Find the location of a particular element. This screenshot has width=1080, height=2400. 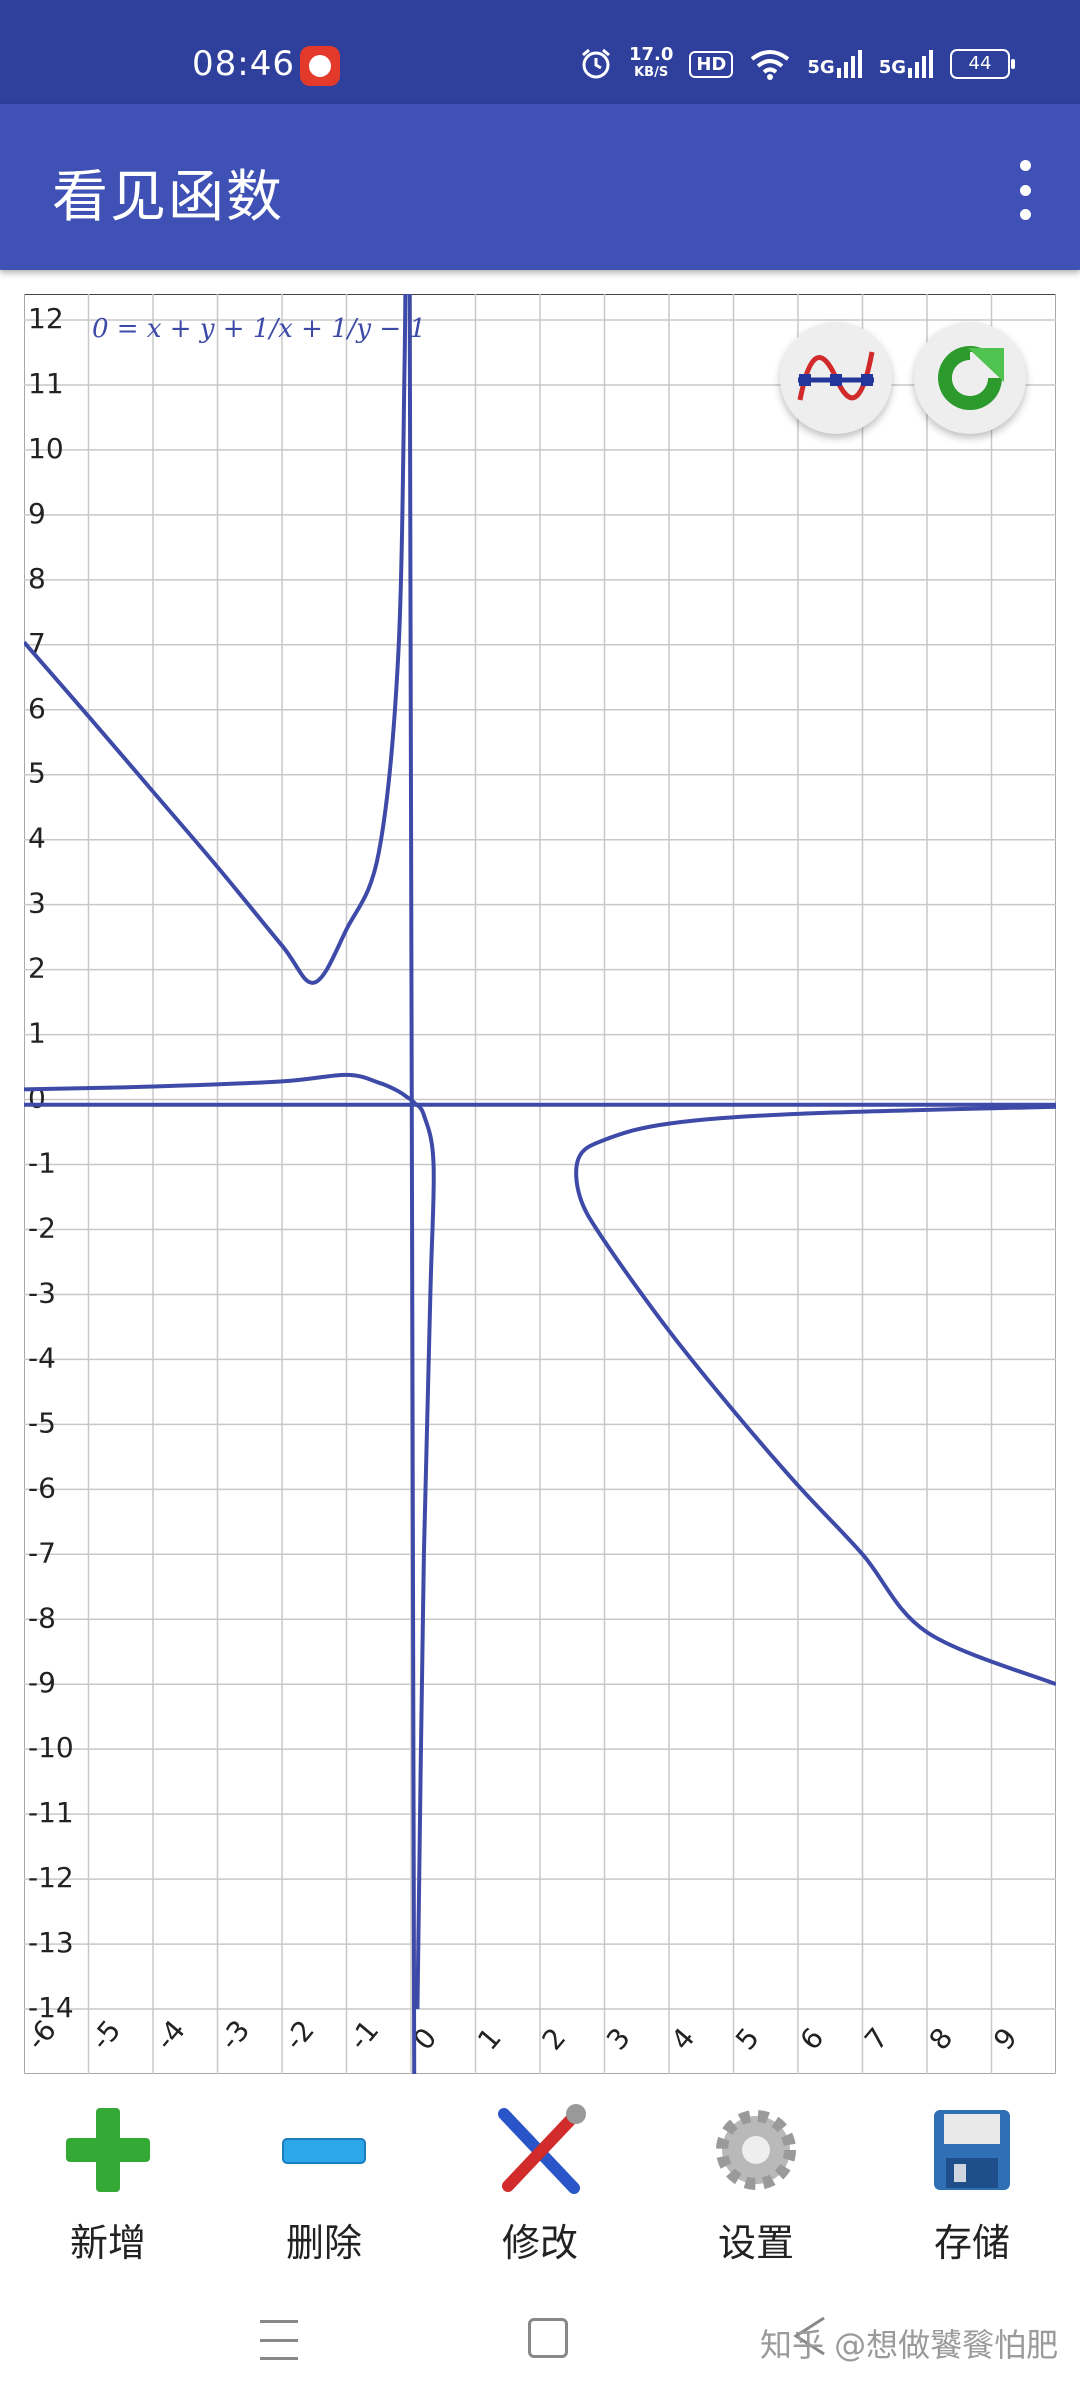

minus-icon is located at coordinates (324, 2150).